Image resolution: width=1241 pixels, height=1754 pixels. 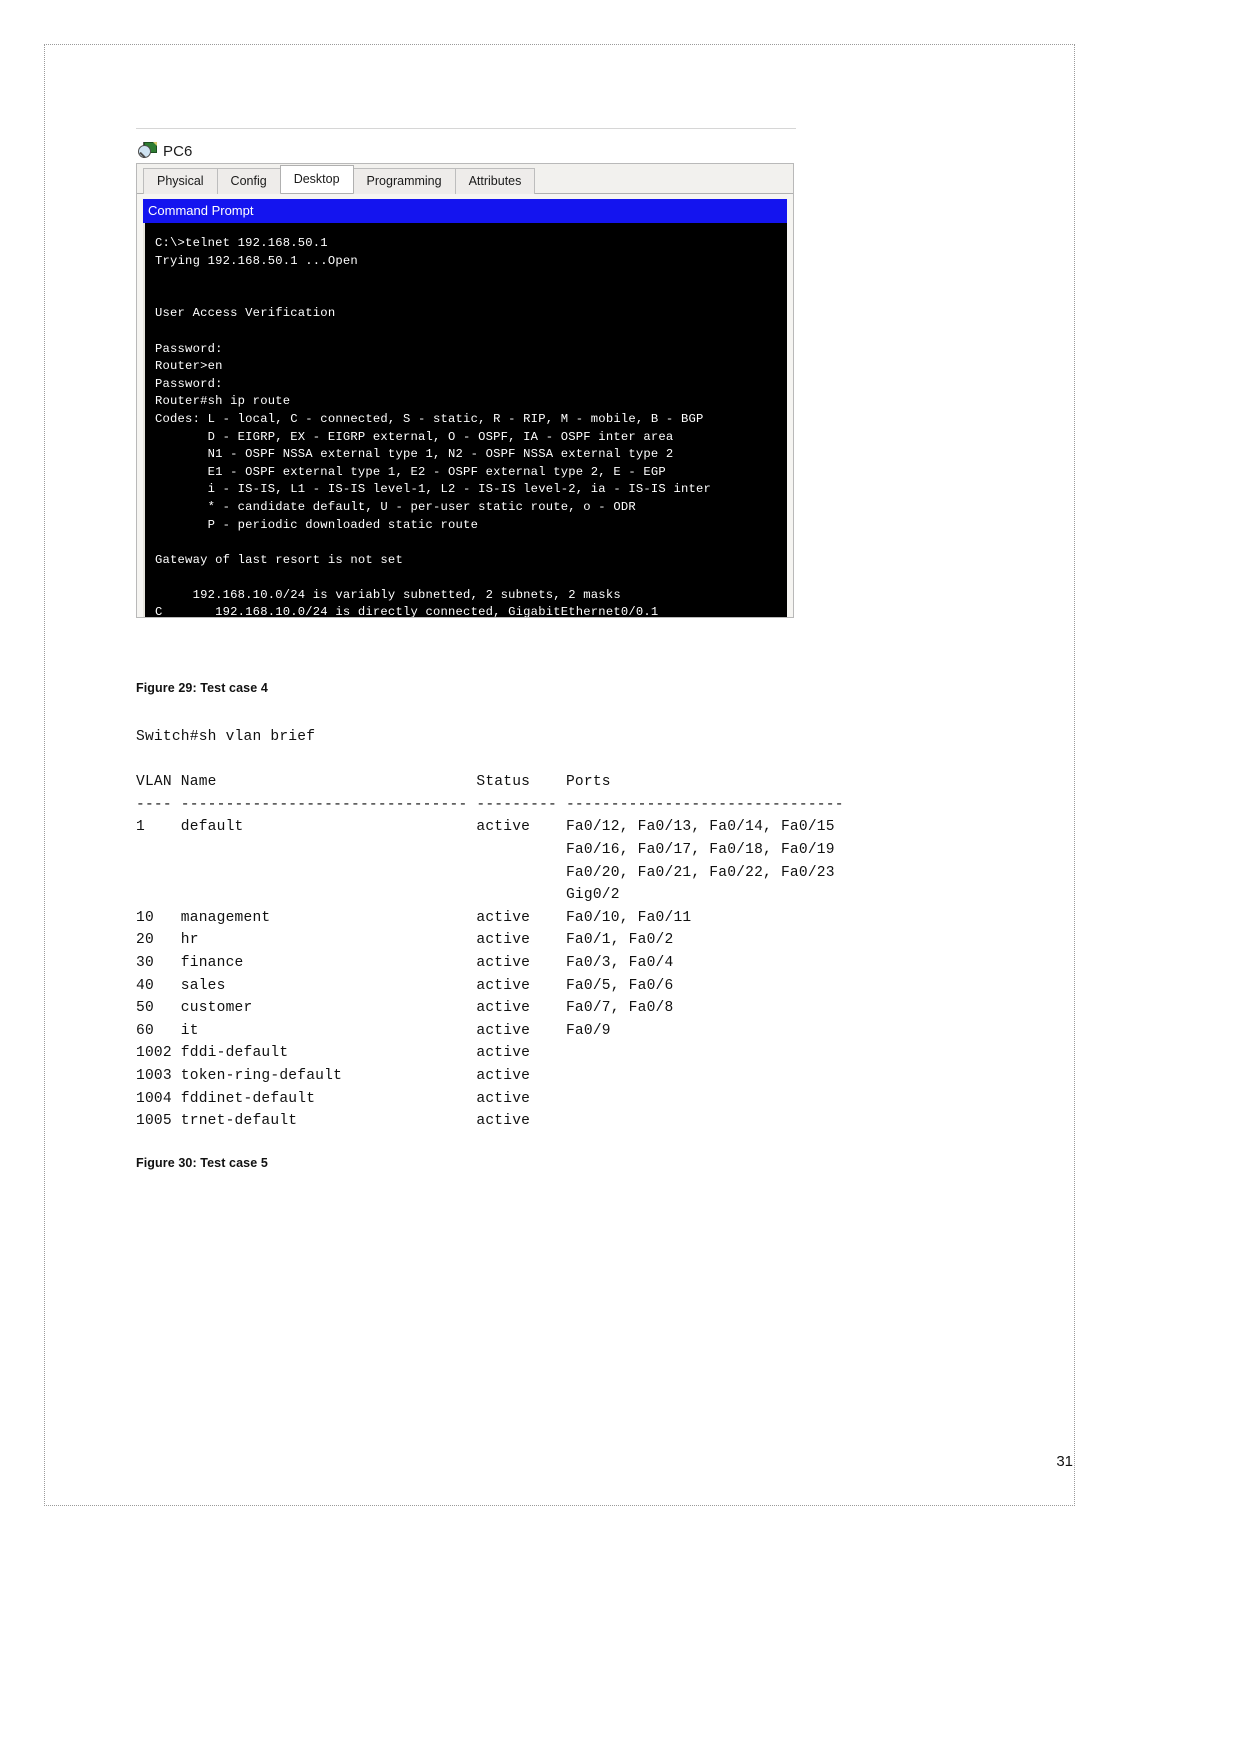 What do you see at coordinates (178, 151) in the screenshot?
I see `device-name-label: PC6` at bounding box center [178, 151].